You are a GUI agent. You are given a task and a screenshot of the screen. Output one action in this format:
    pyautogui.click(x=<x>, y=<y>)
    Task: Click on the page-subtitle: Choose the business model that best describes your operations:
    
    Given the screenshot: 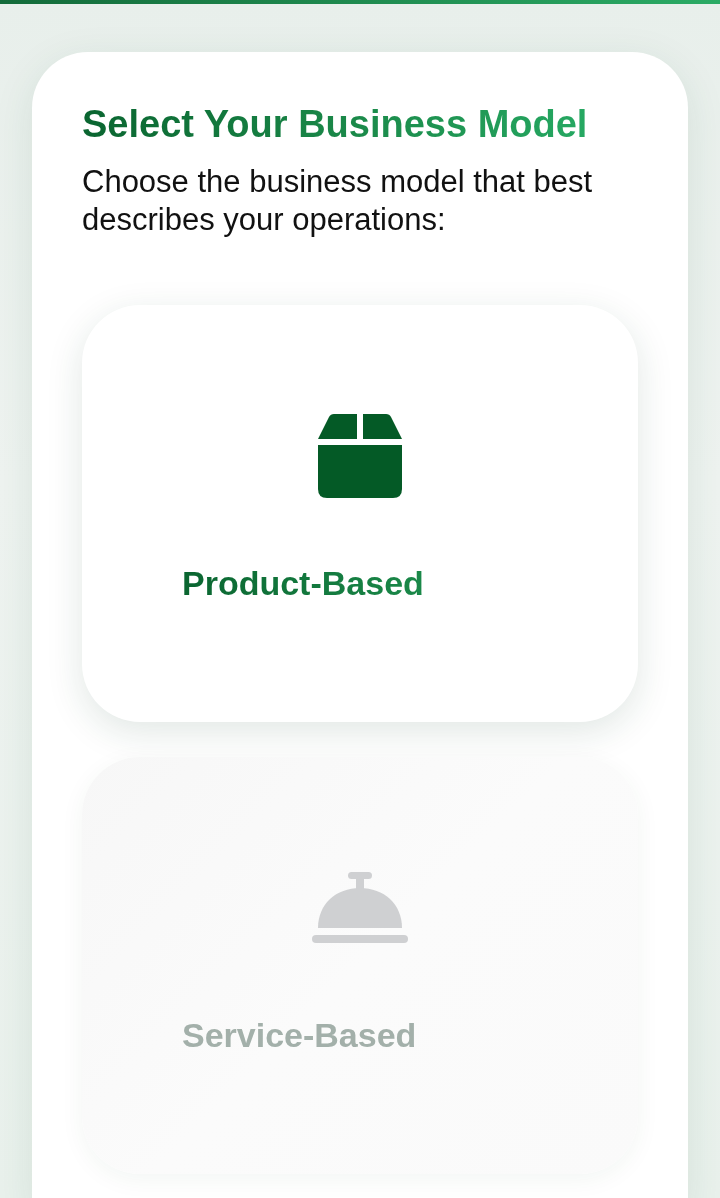 What is the action you would take?
    pyautogui.click(x=338, y=200)
    